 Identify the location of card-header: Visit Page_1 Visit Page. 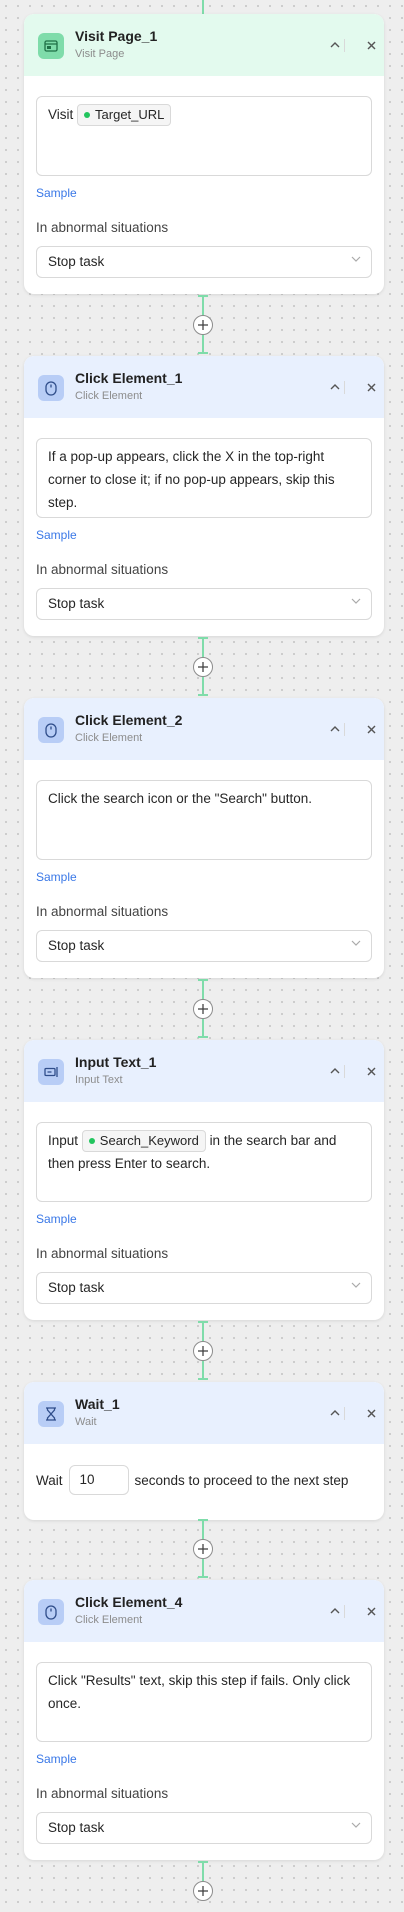
(204, 45).